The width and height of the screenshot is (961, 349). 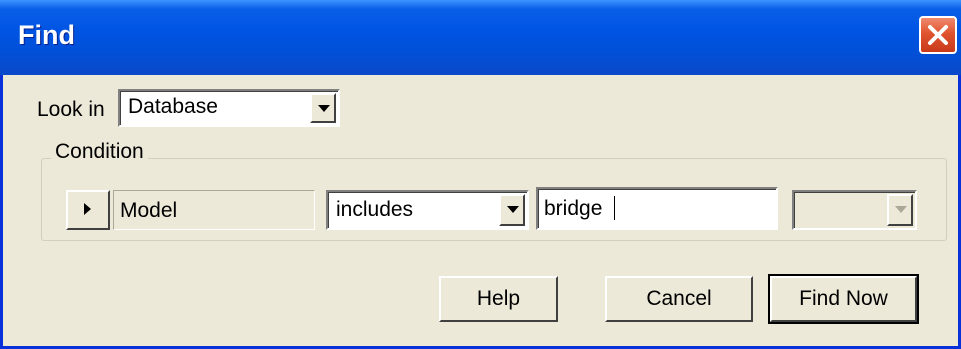 I want to click on condition-field: Model, so click(x=214, y=210).